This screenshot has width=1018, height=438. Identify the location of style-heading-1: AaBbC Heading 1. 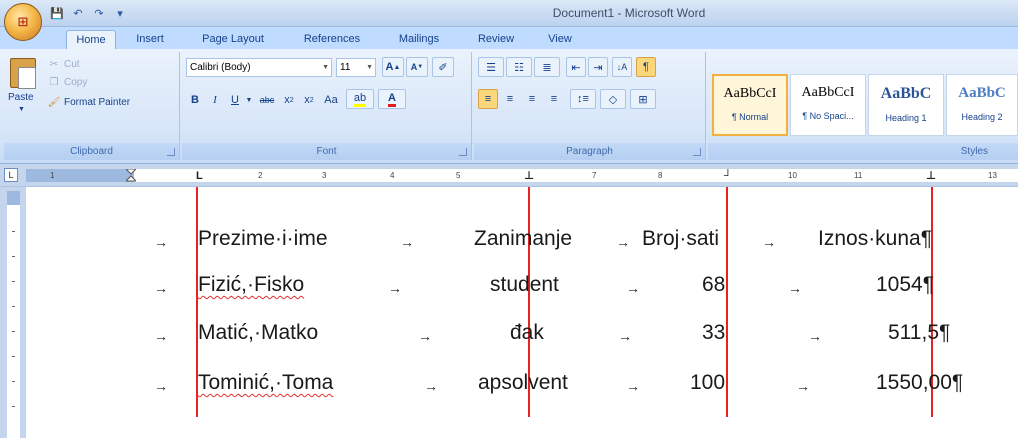
(906, 105).